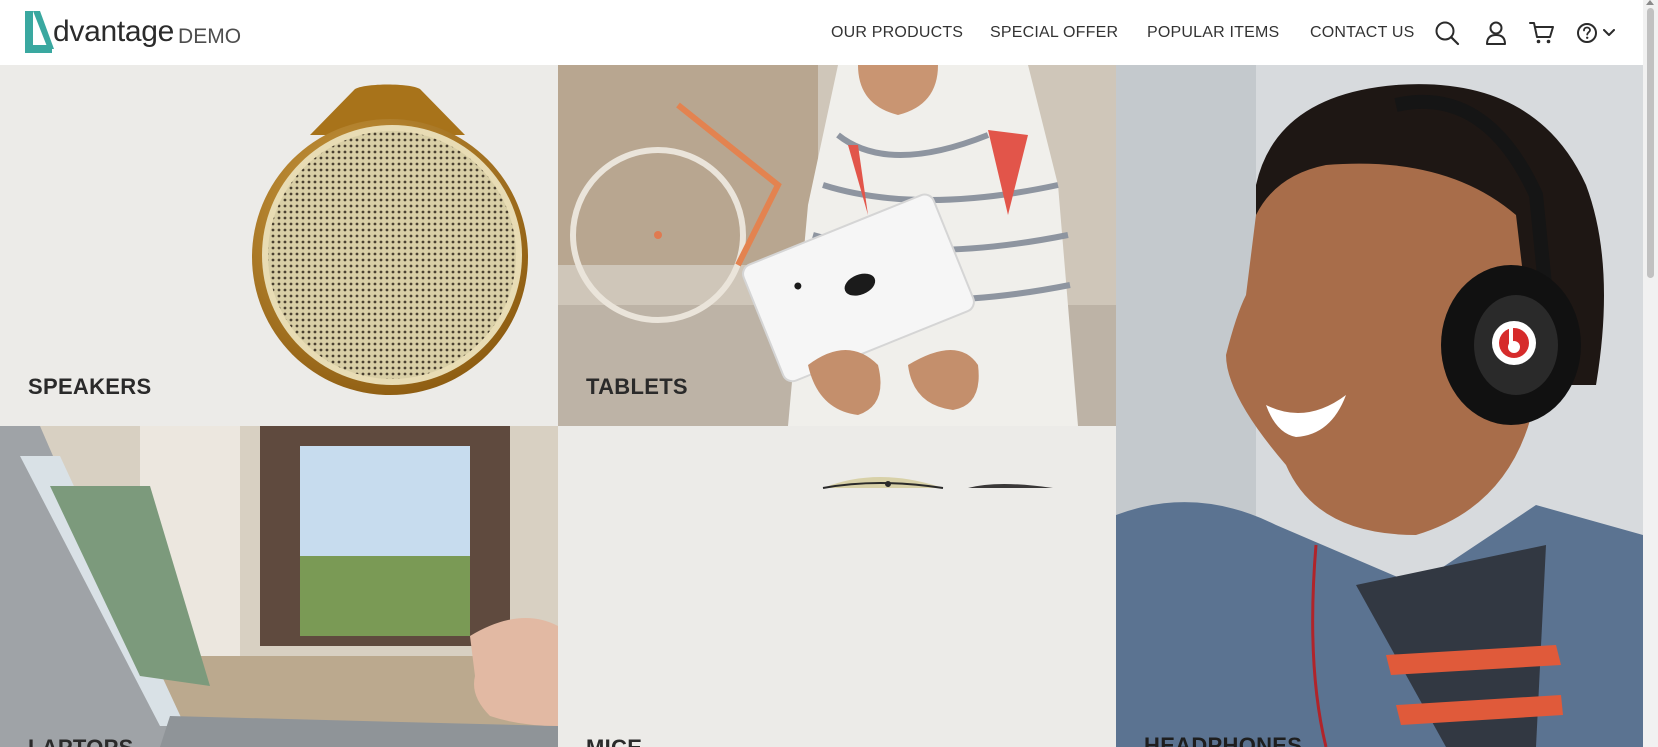 This screenshot has width=1658, height=747. Describe the element at coordinates (637, 386) in the screenshot. I see `category-label-tablets: TABLETS` at that location.